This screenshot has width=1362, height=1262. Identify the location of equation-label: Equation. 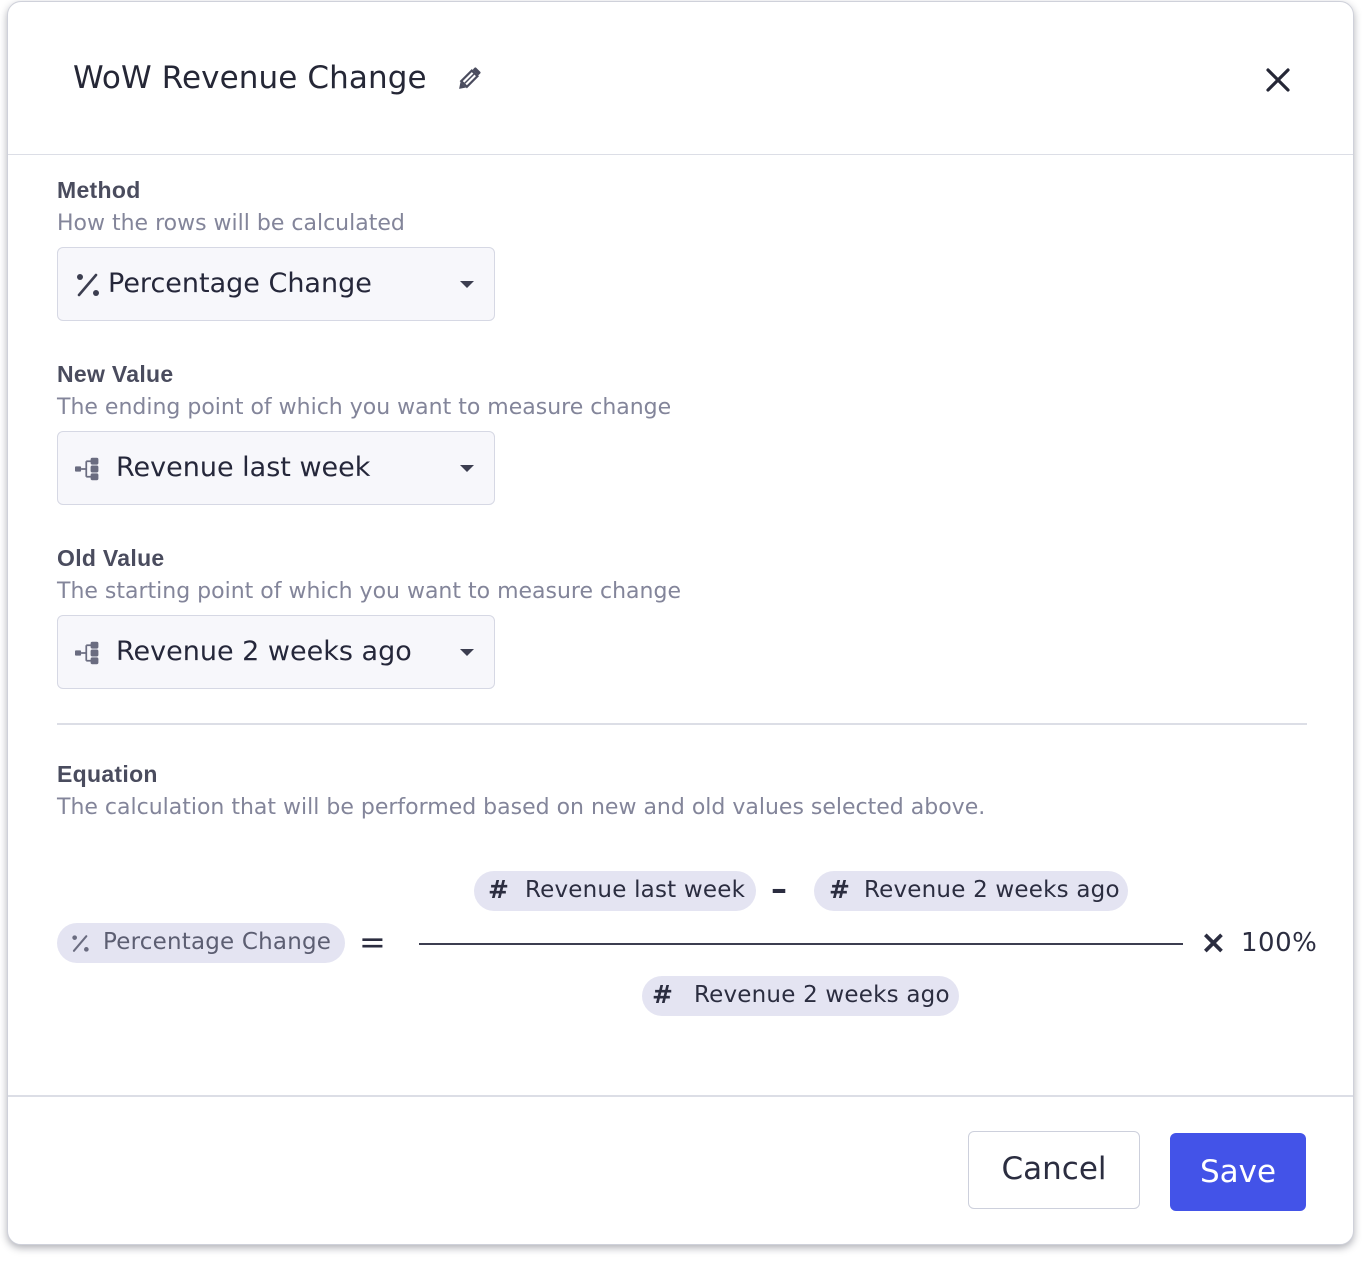
(107, 774).